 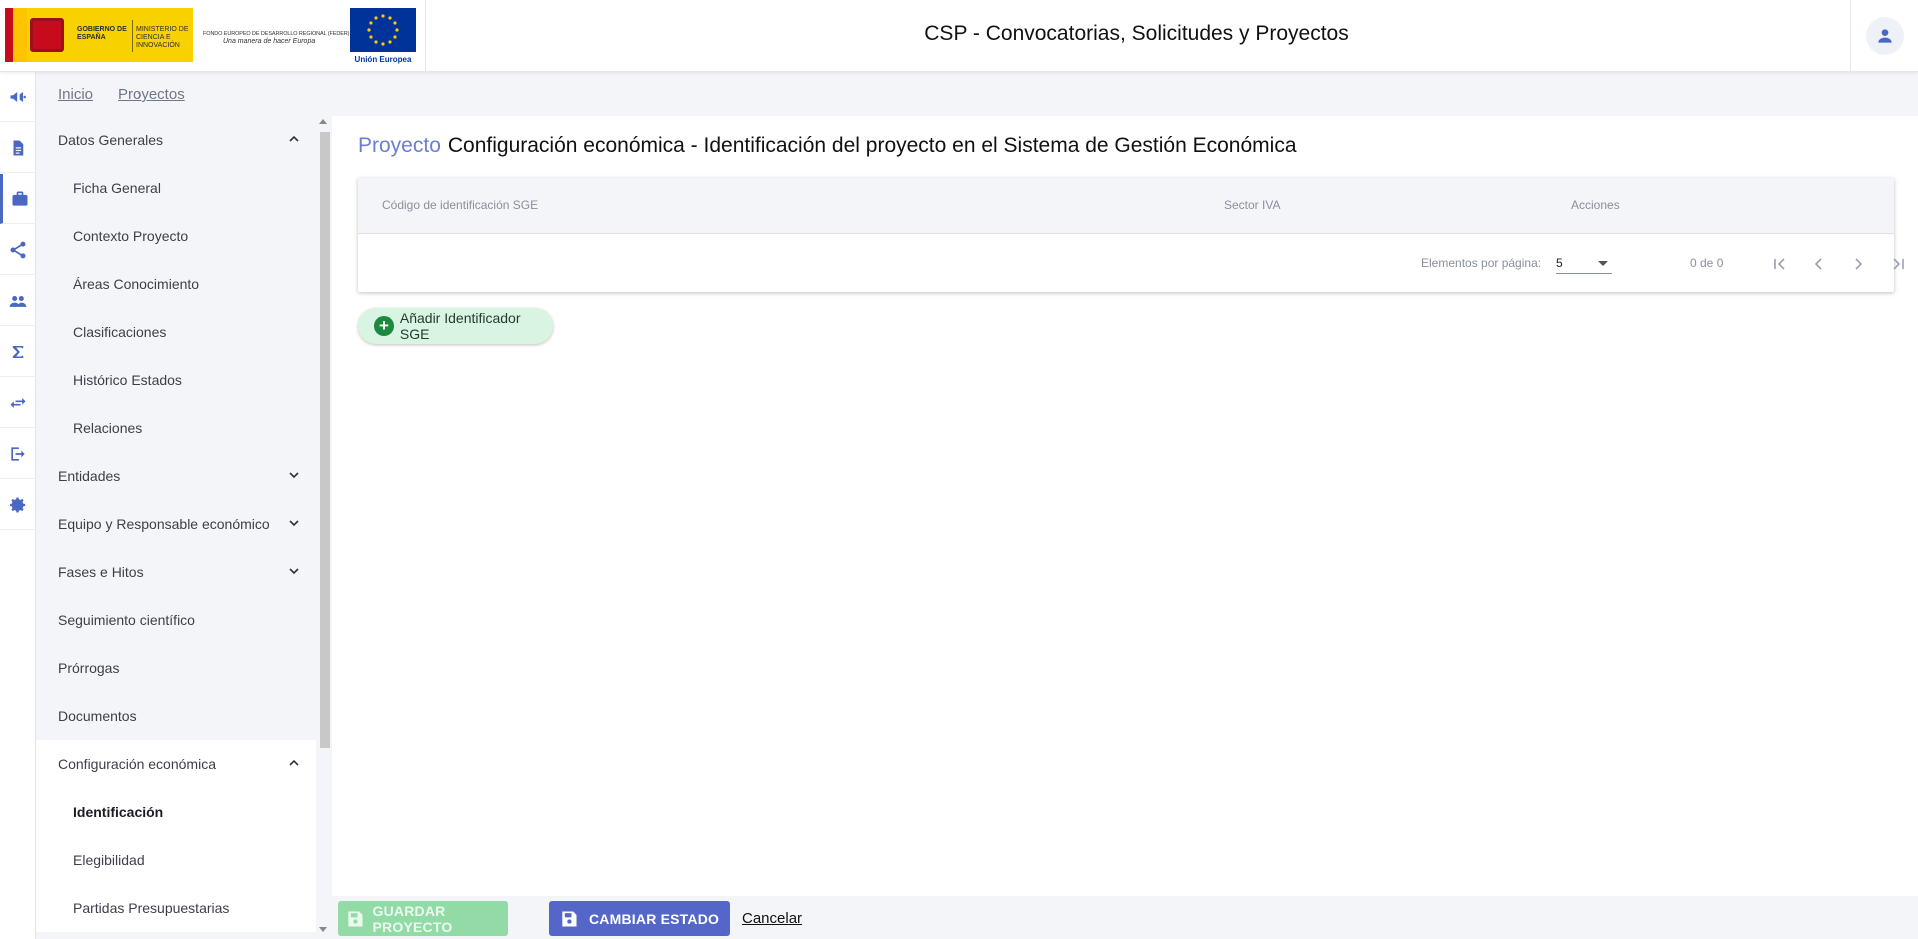 What do you see at coordinates (176, 572) in the screenshot?
I see `nav-fases-hitos: Fases e Hitos` at bounding box center [176, 572].